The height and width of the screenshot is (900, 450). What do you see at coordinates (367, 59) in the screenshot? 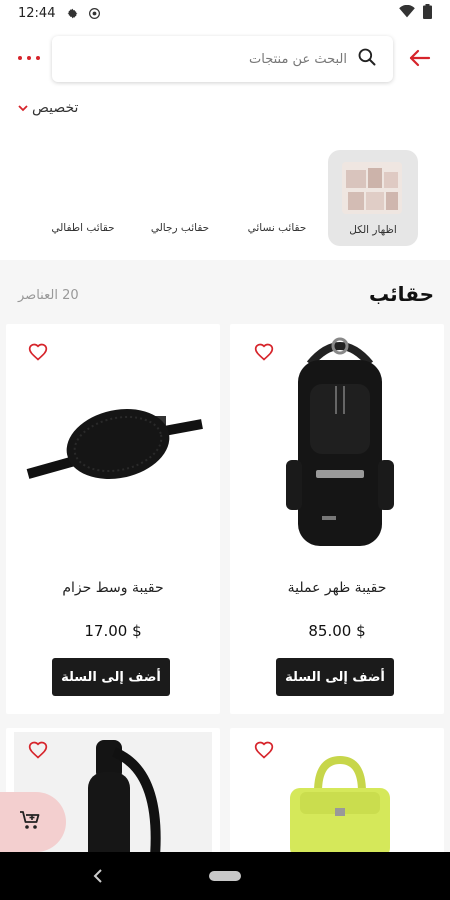
I see `search-icon` at bounding box center [367, 59].